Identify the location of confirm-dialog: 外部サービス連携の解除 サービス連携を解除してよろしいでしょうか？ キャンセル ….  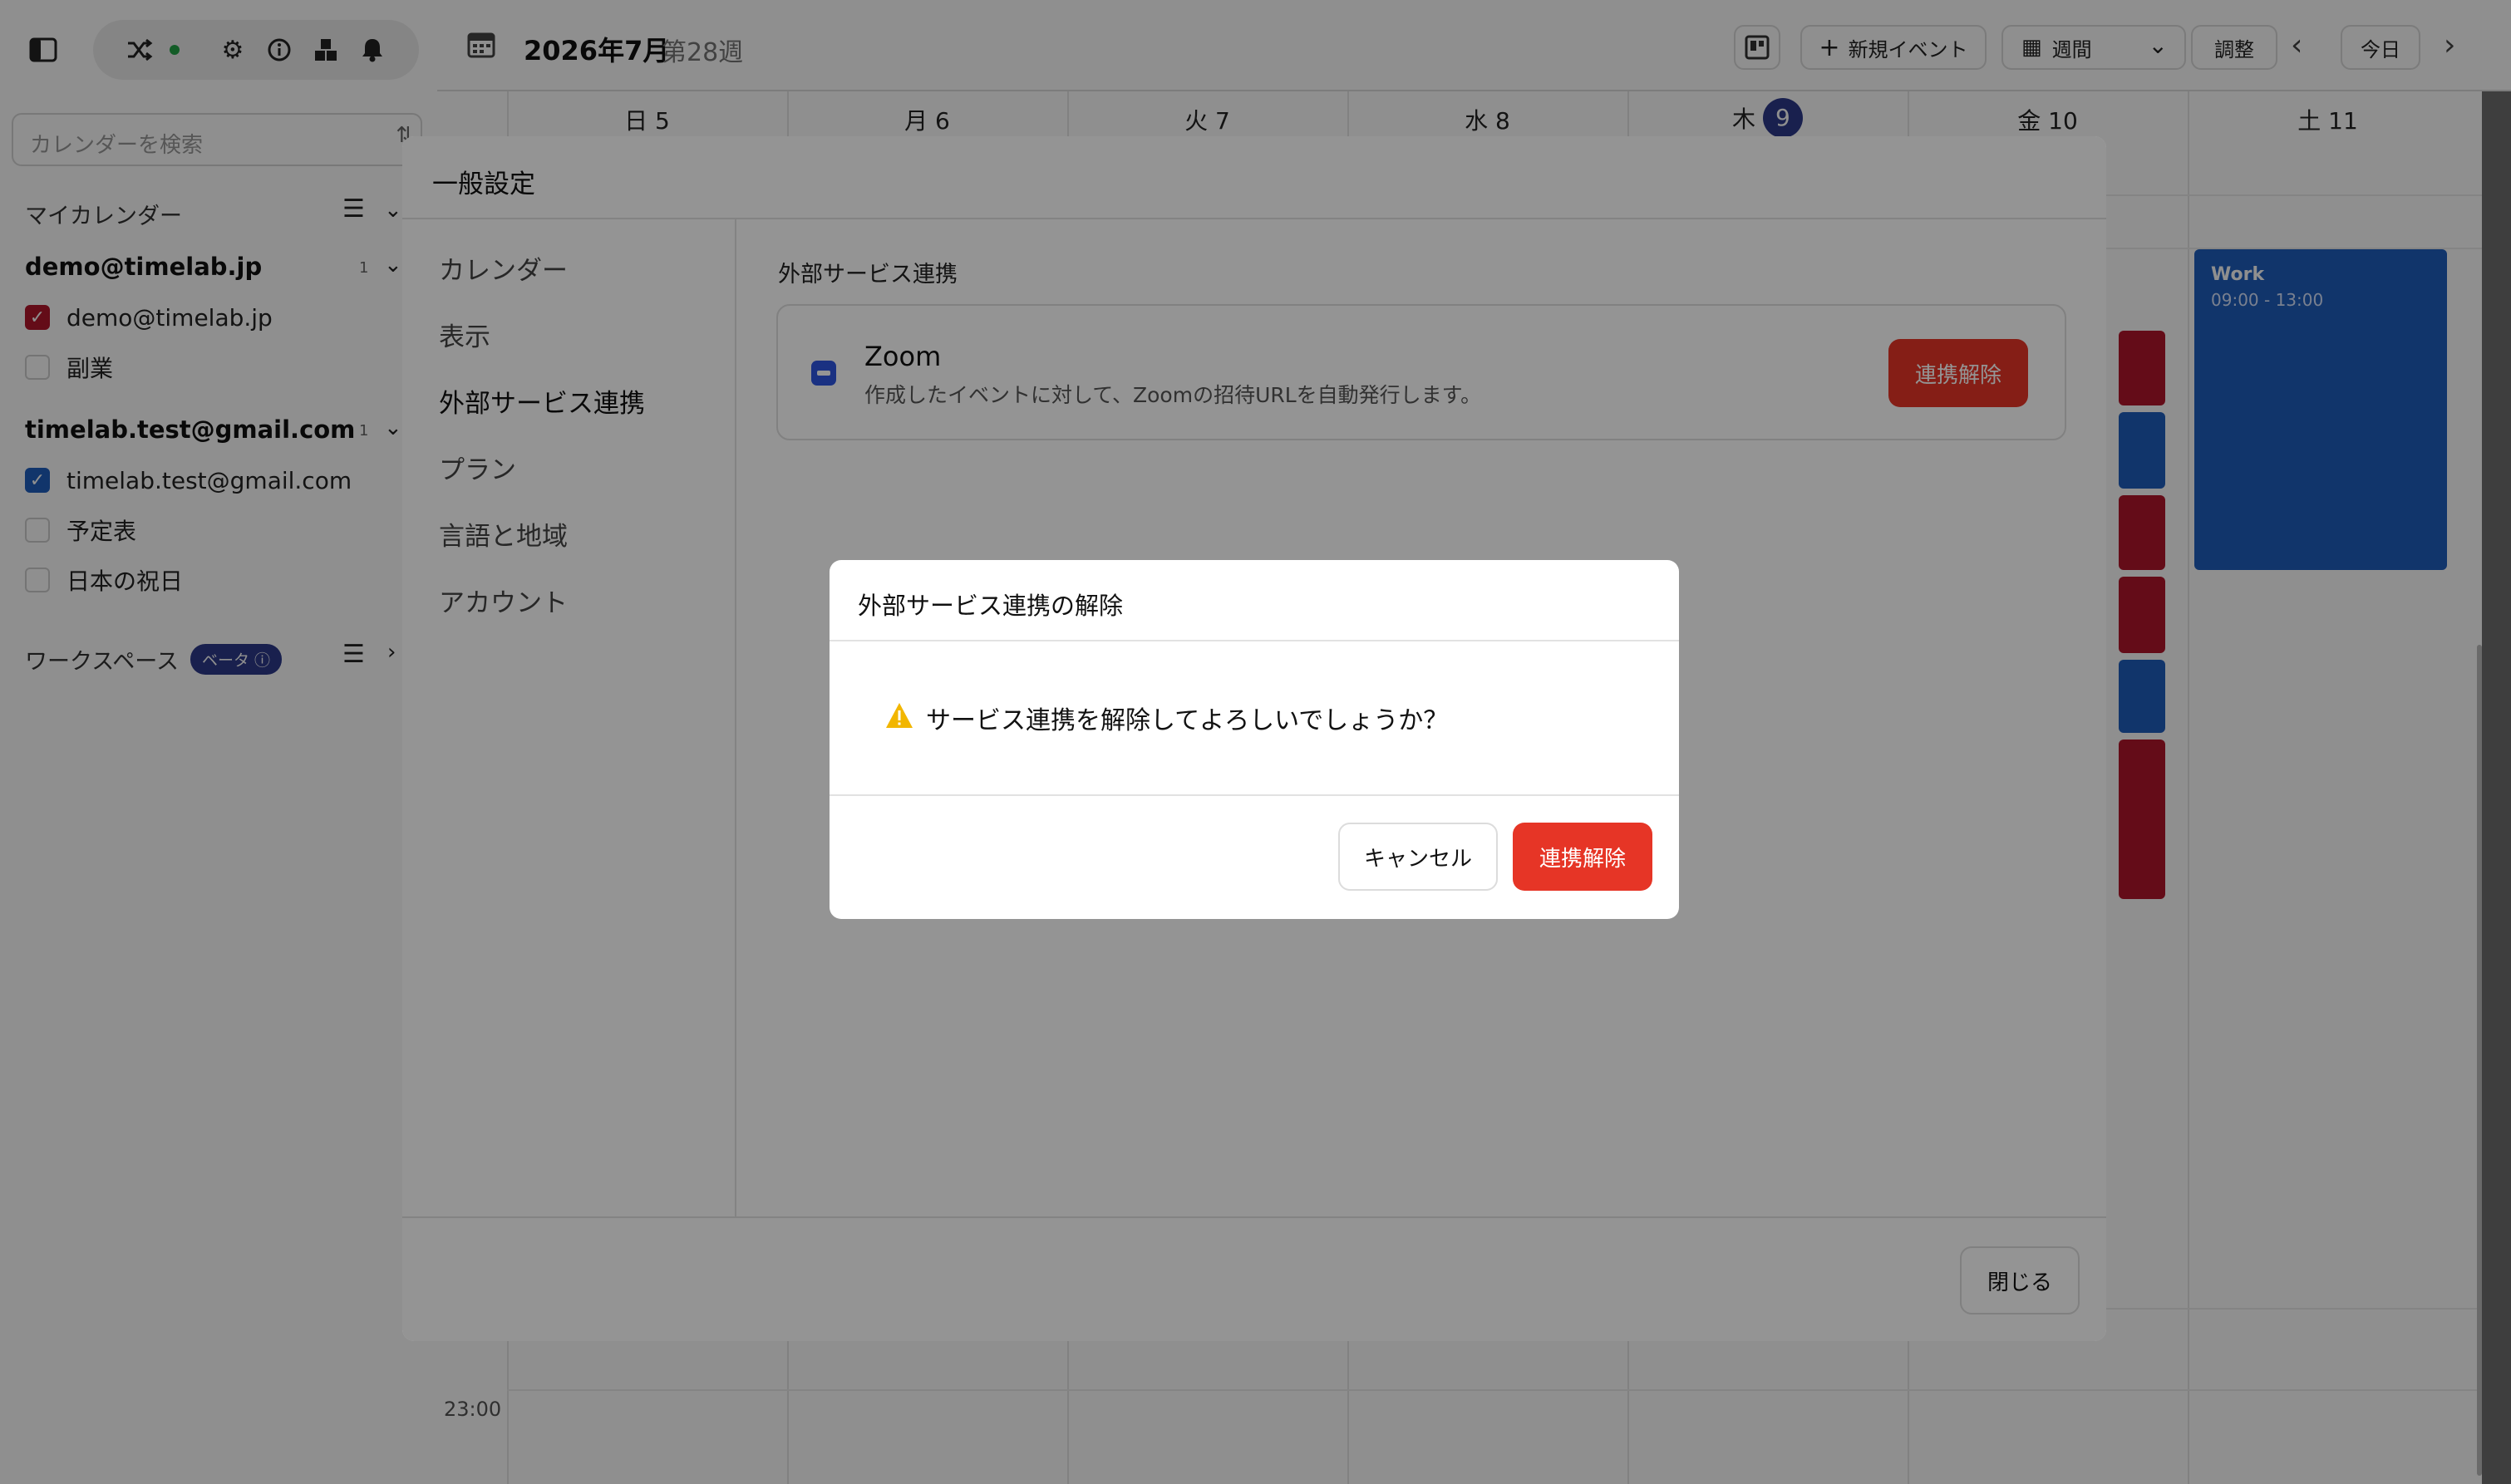
(1255, 739).